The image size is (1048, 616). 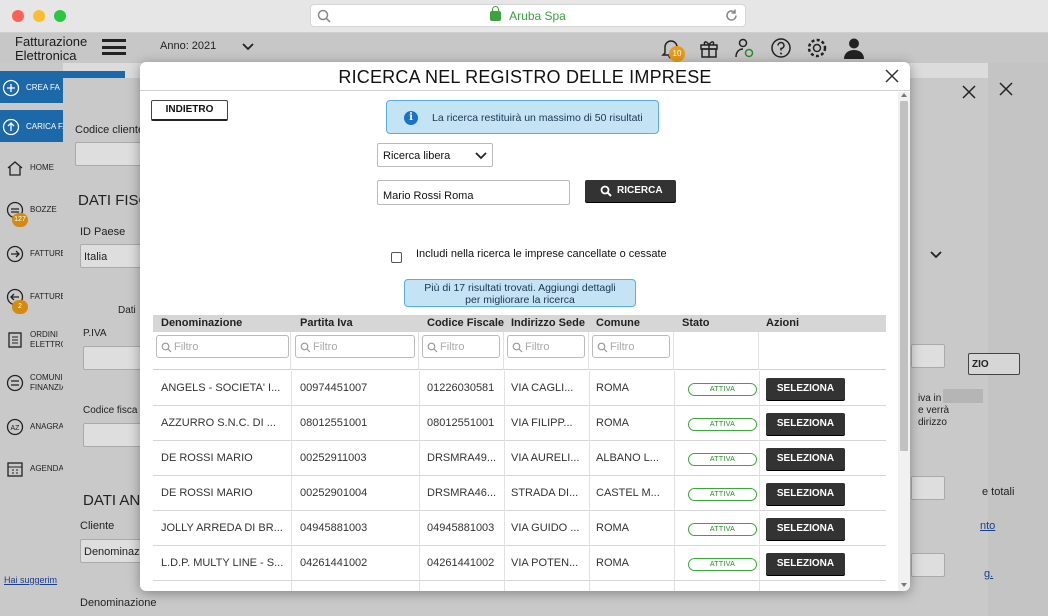 What do you see at coordinates (904, 585) in the screenshot?
I see `scroll-down-arrow` at bounding box center [904, 585].